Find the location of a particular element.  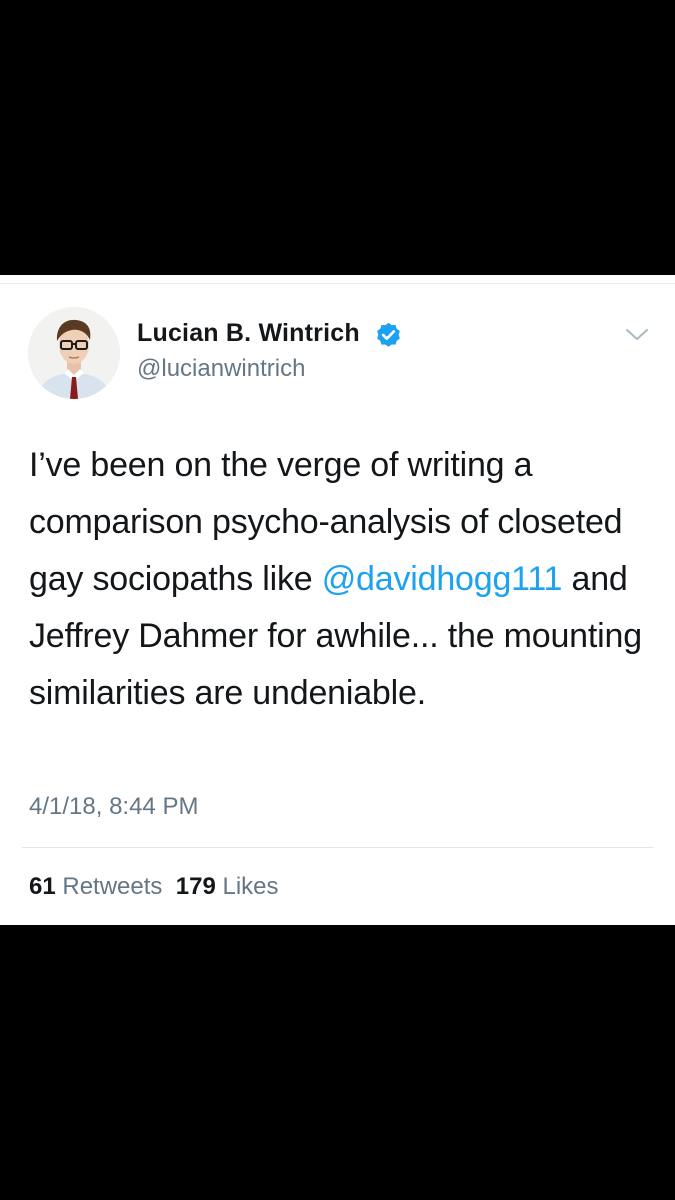

likes-label: Likes is located at coordinates (250, 886).